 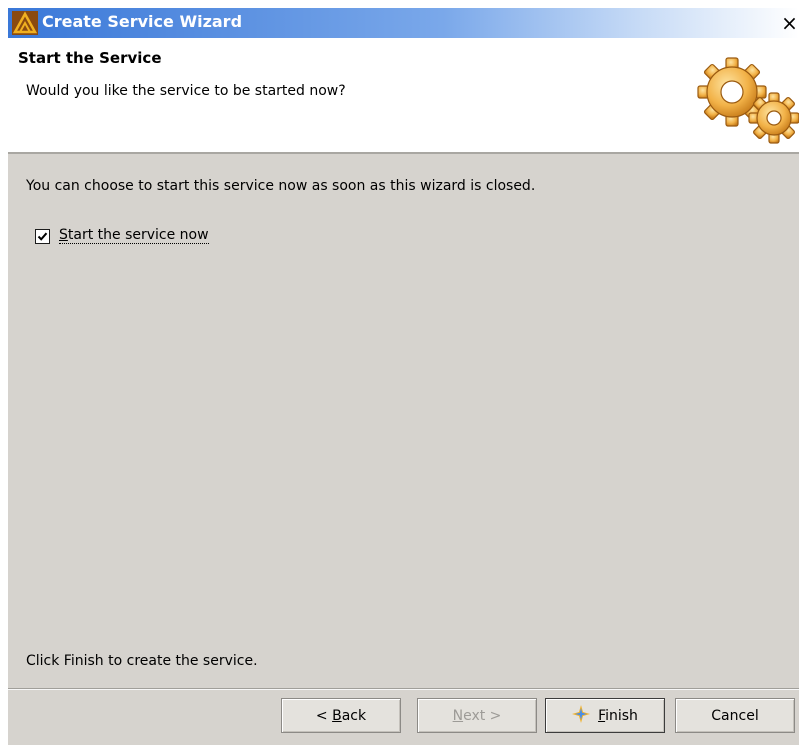 What do you see at coordinates (403, 689) in the screenshot?
I see `separator` at bounding box center [403, 689].